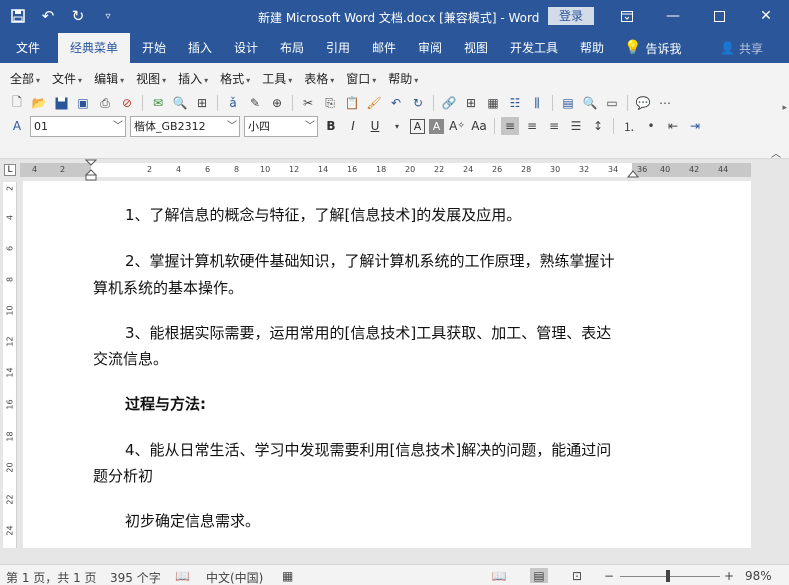  Describe the element at coordinates (532, 126) in the screenshot. I see `align-center-icon: ≡` at that location.